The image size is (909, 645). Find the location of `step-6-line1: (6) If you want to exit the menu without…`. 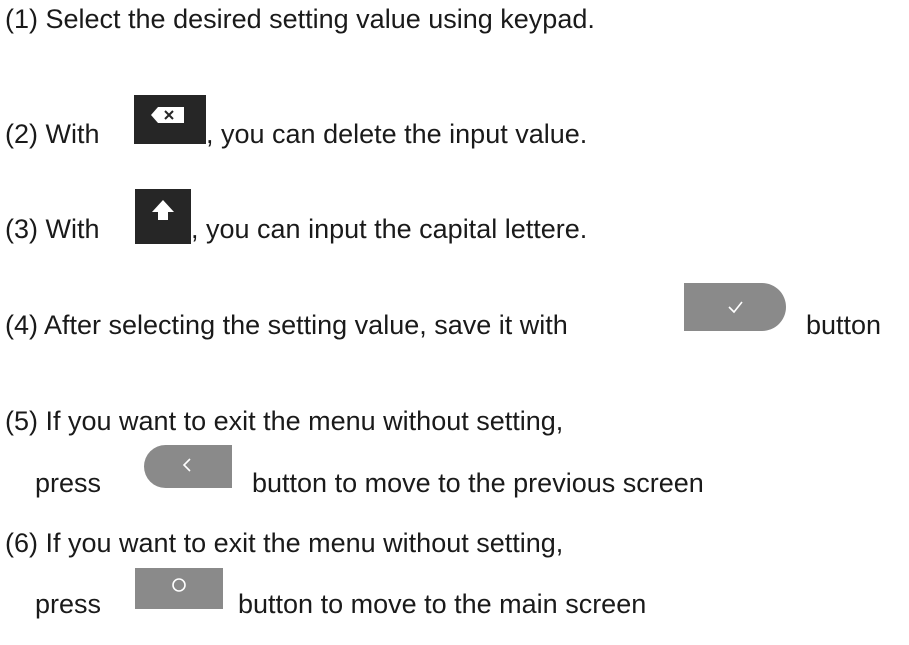

step-6-line1: (6) If you want to exit the menu without… is located at coordinates (284, 543).